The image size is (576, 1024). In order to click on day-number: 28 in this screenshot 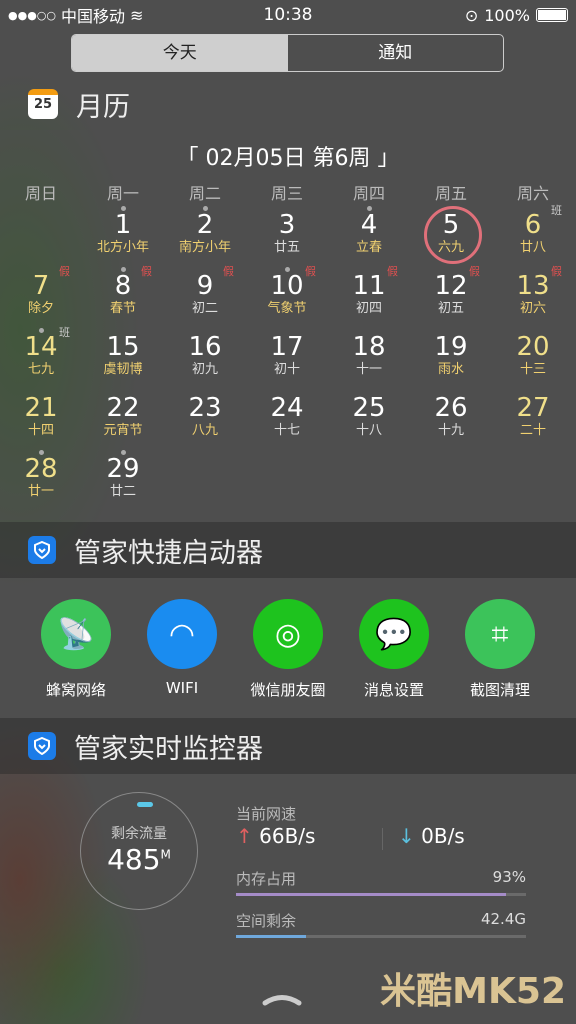, I will do `click(41, 469)`.